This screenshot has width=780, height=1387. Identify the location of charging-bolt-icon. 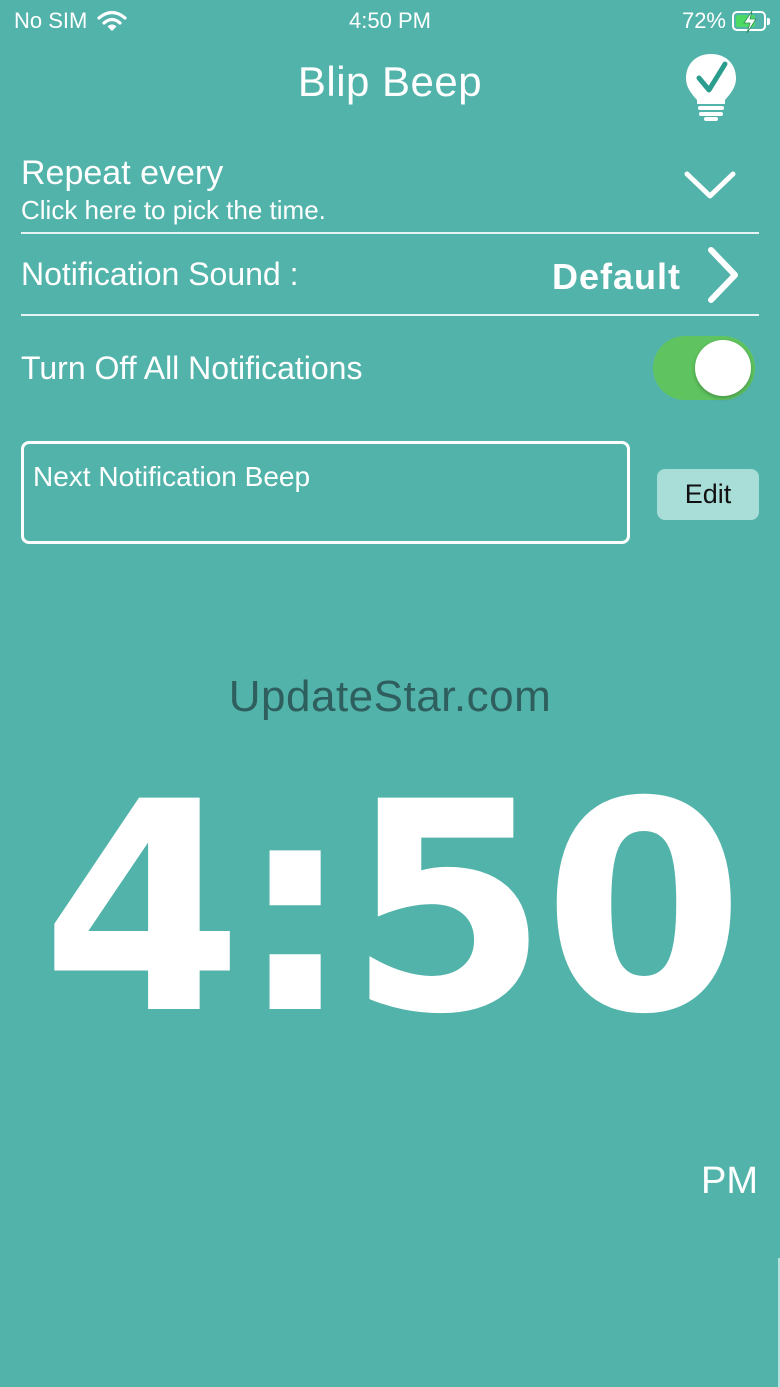
(750, 22).